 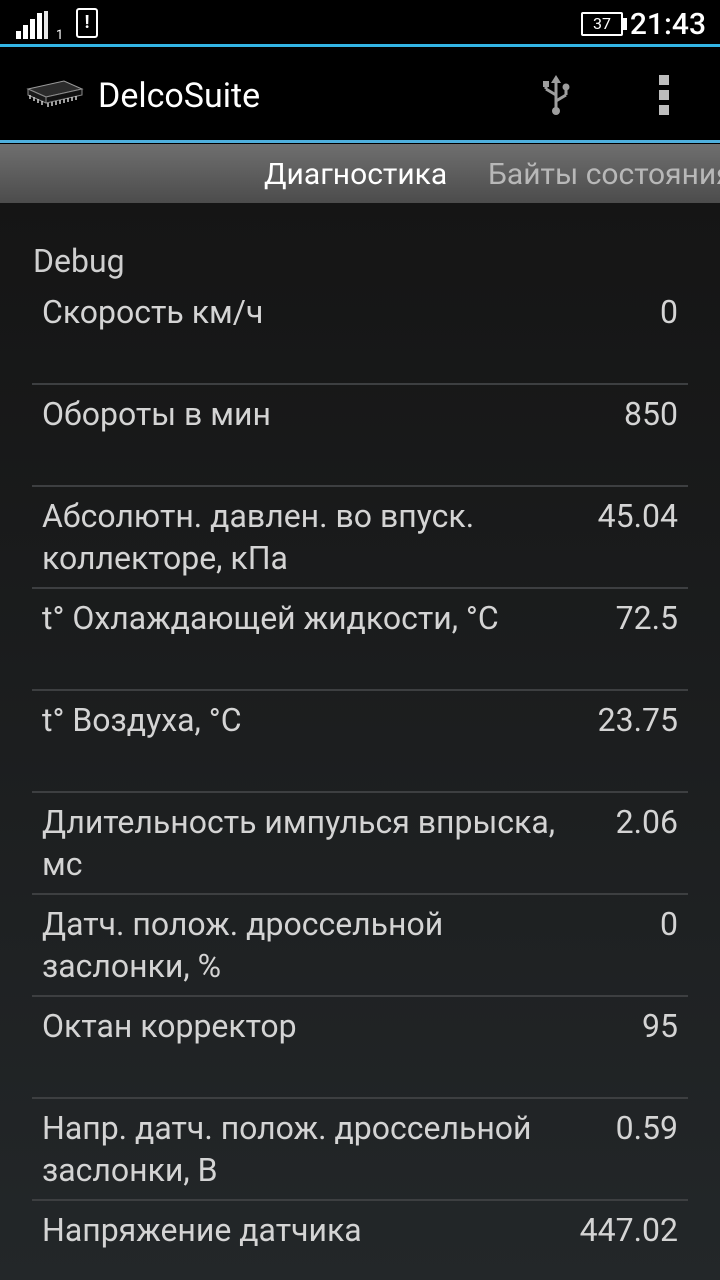 I want to click on param-value: 72.5, so click(x=646, y=618).